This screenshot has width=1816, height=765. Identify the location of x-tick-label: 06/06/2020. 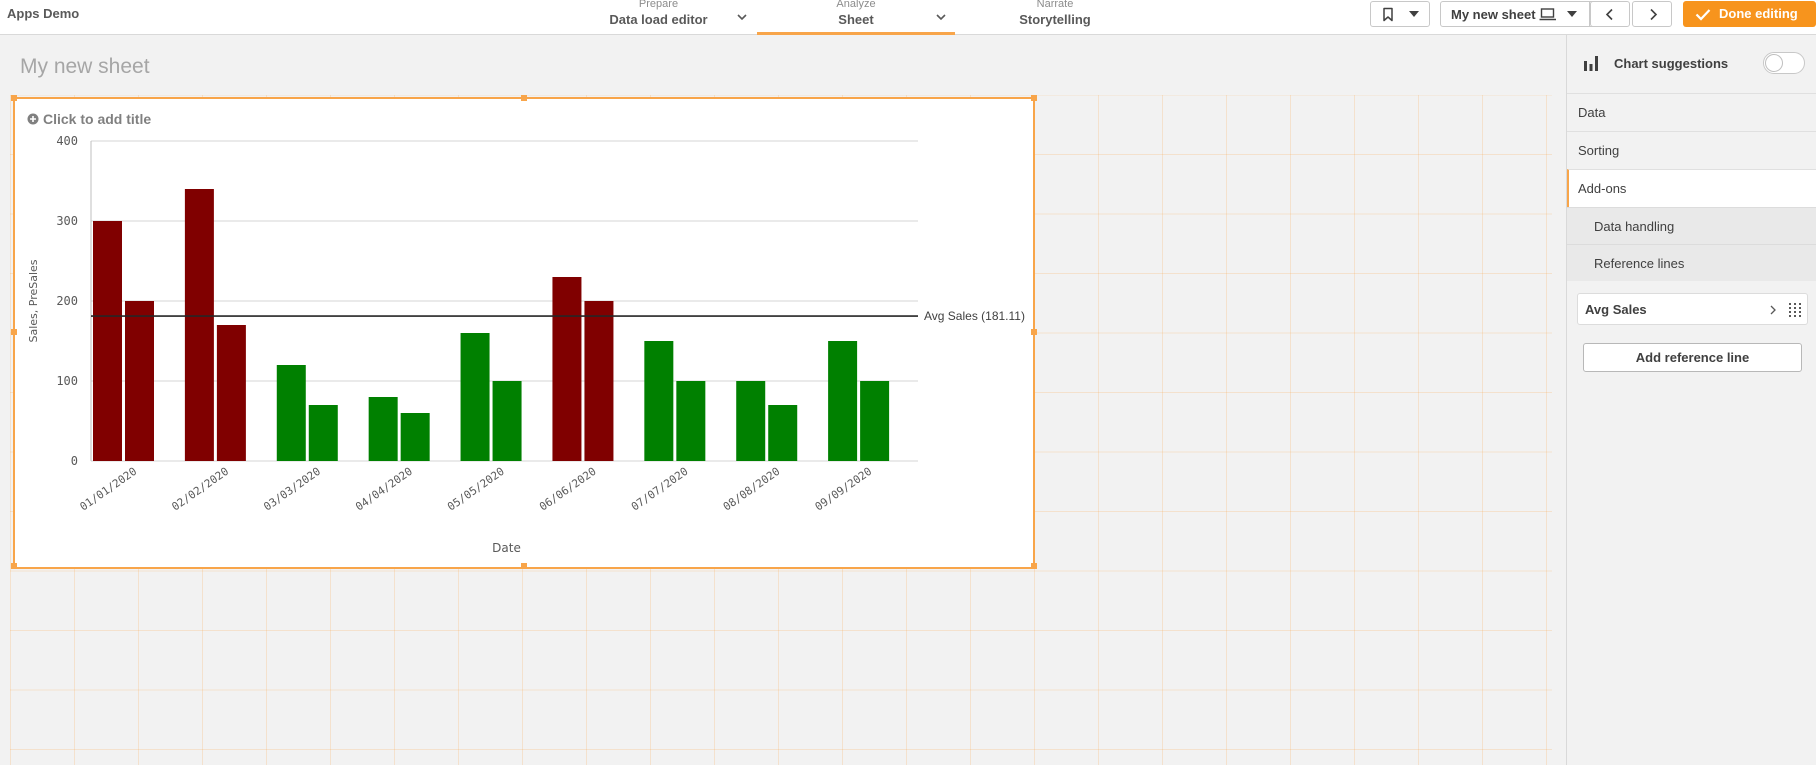
(568, 489).